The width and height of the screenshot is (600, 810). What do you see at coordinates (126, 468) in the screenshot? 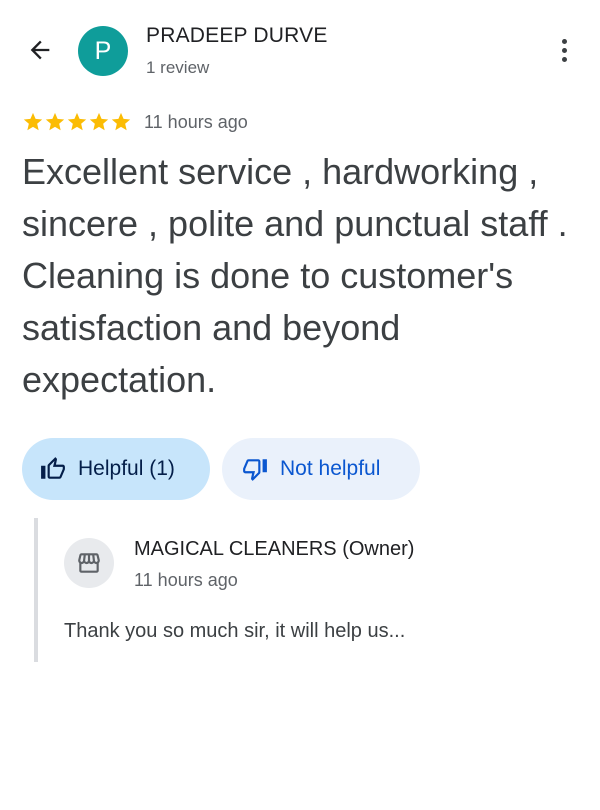
I see `helpful-label: Helpful (1)` at bounding box center [126, 468].